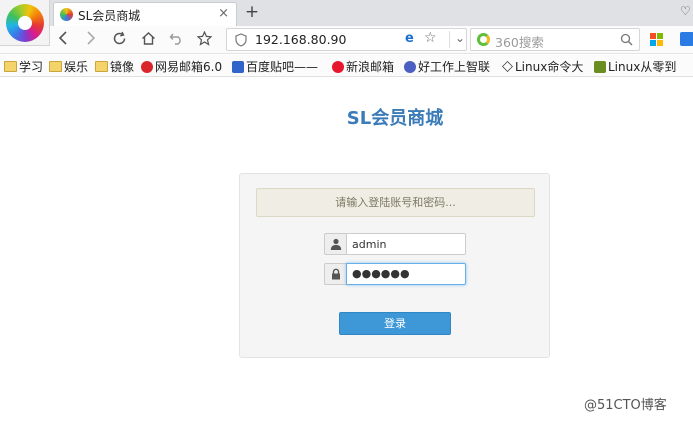 The width and height of the screenshot is (693, 421). Describe the element at coordinates (223, 13) in the screenshot. I see `close-icon: ×` at that location.